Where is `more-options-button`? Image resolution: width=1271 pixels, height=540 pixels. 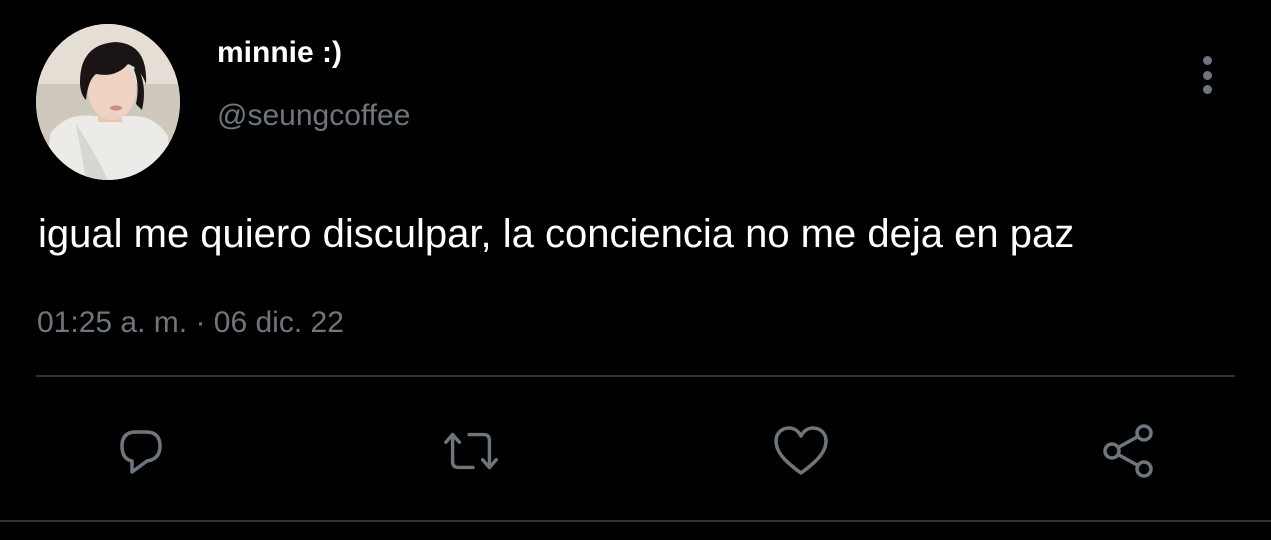
more-options-button is located at coordinates (1207, 75).